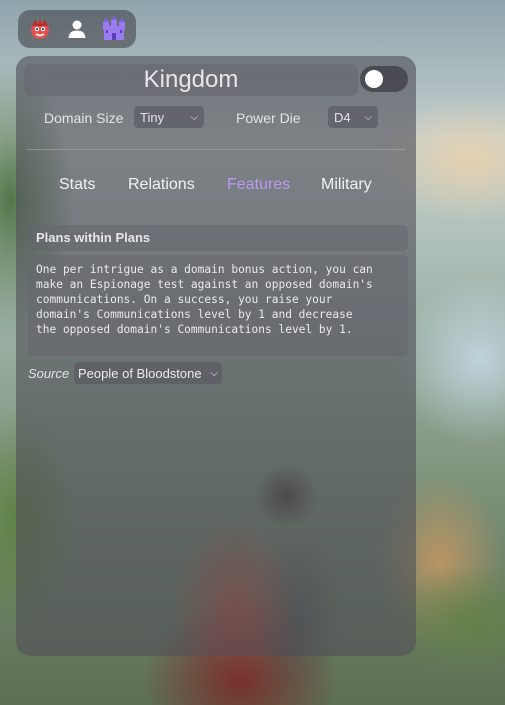 The image size is (505, 705). Describe the element at coordinates (216, 149) in the screenshot. I see `divider` at that location.